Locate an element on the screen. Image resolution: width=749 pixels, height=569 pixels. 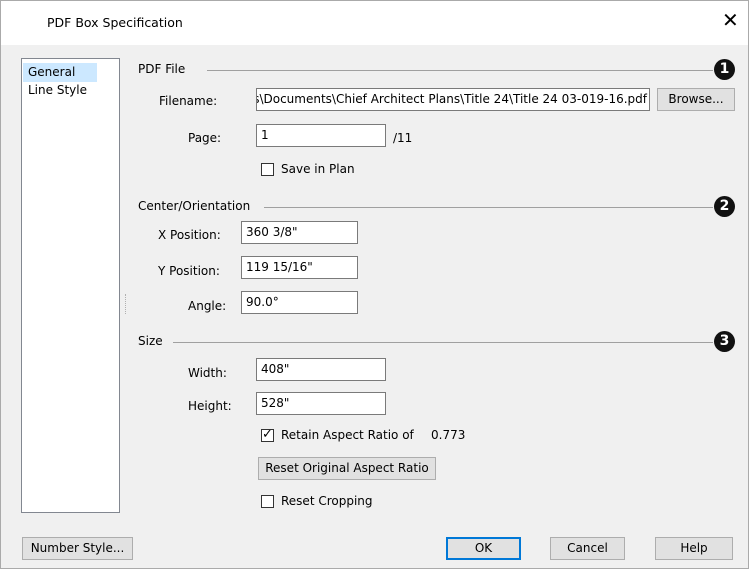
callout-badge-1: 1 is located at coordinates (724, 69).